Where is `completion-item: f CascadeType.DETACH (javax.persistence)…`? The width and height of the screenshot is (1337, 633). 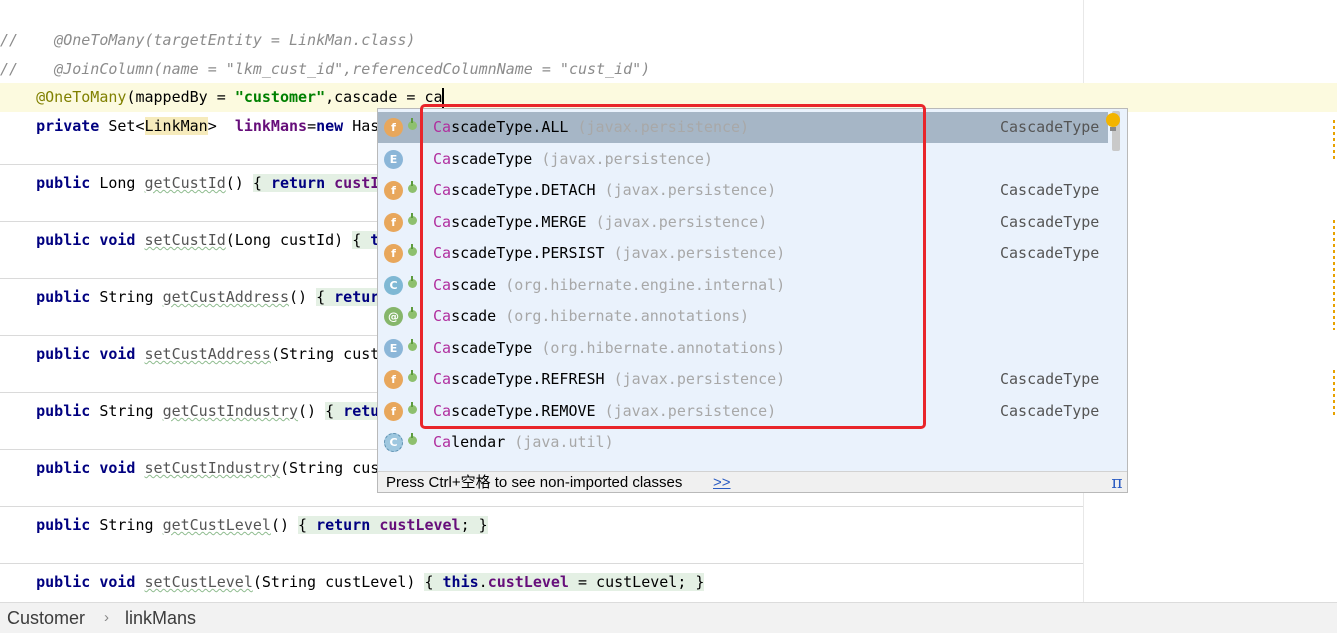
completion-item: f CascadeType.DETACH (javax.persistence)… is located at coordinates (743, 190).